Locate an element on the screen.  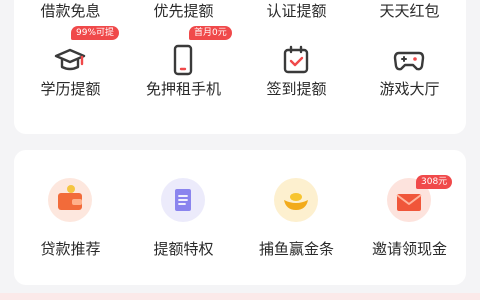
feature-checkin-quota: 签到提额 is located at coordinates (296, 76).